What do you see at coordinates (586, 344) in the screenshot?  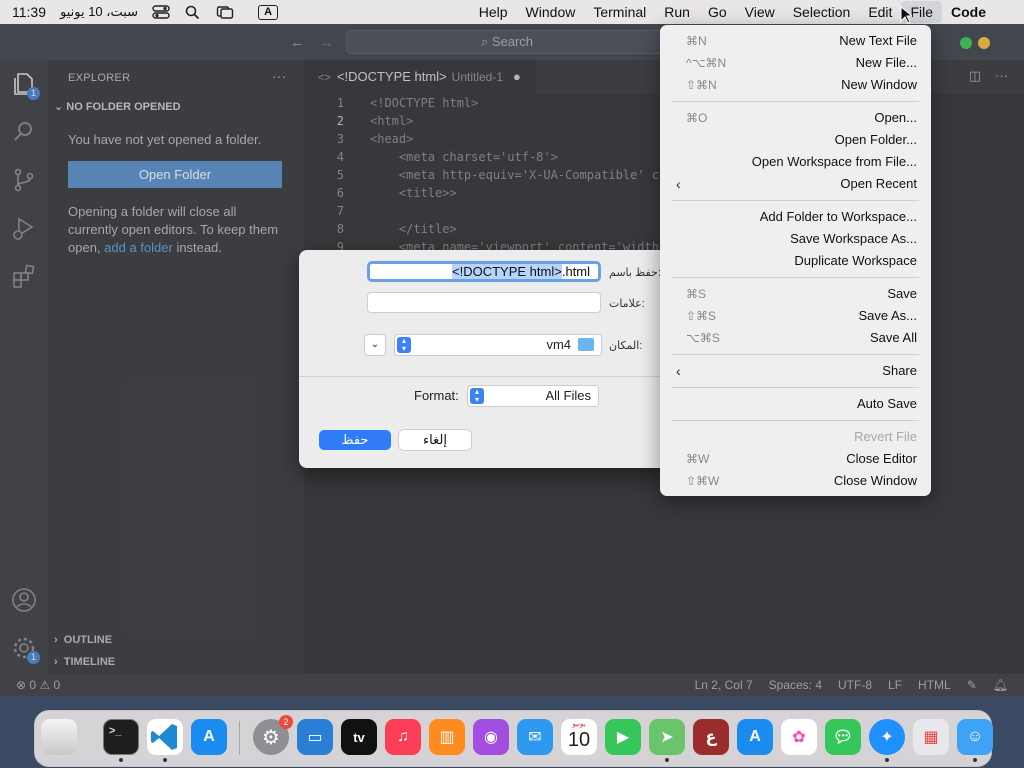 I see `folder-icon` at bounding box center [586, 344].